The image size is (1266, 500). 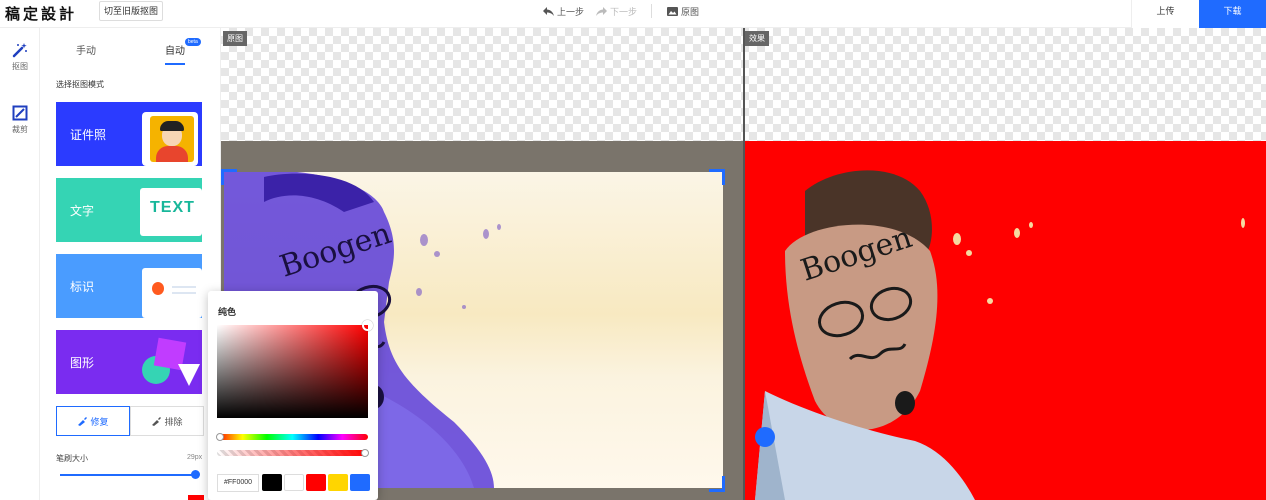 What do you see at coordinates (651, 11) in the screenshot?
I see `toolbar-divider` at bounding box center [651, 11].